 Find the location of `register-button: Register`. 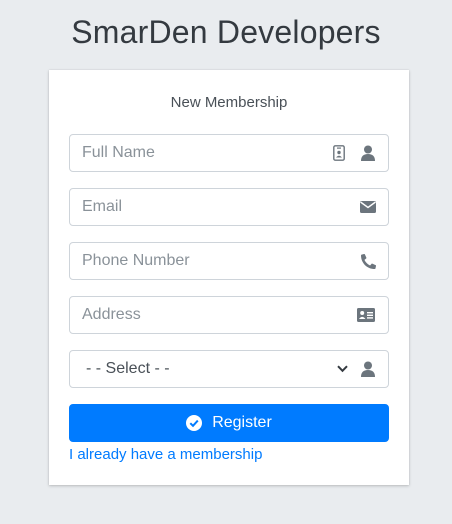

register-button: Register is located at coordinates (229, 423).